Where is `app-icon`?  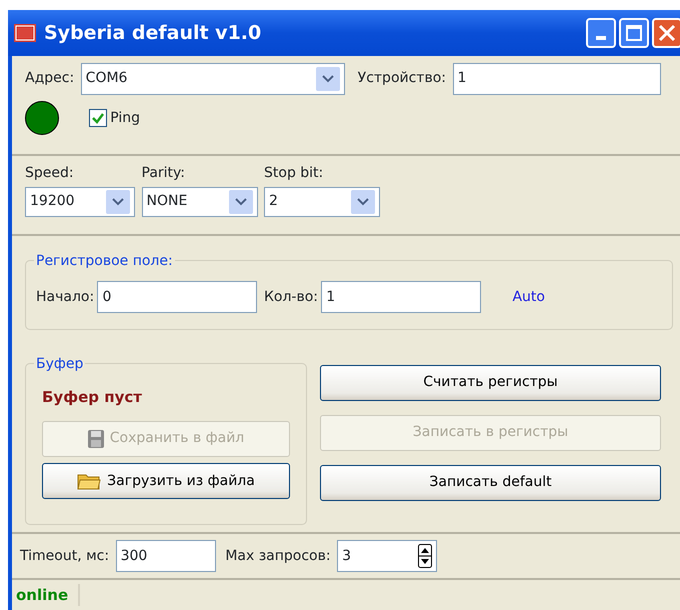 app-icon is located at coordinates (25, 33).